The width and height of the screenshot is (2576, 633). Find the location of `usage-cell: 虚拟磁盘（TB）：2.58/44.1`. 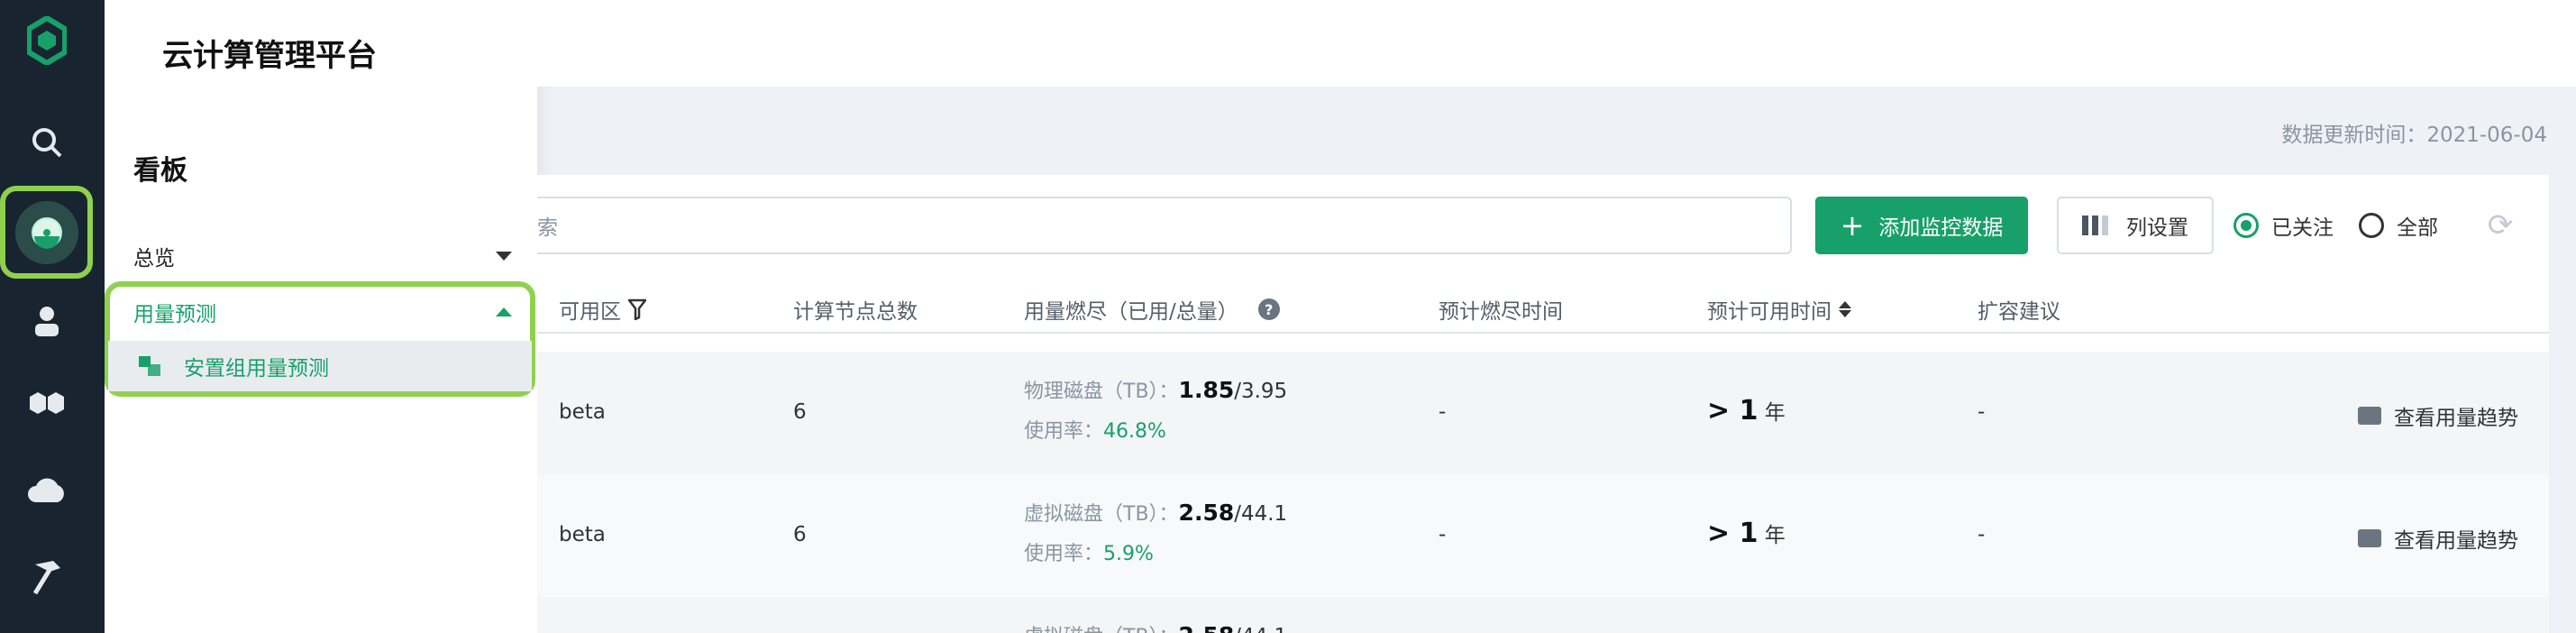

usage-cell: 虚拟磁盘（TB）：2.58/44.1 is located at coordinates (1155, 626).